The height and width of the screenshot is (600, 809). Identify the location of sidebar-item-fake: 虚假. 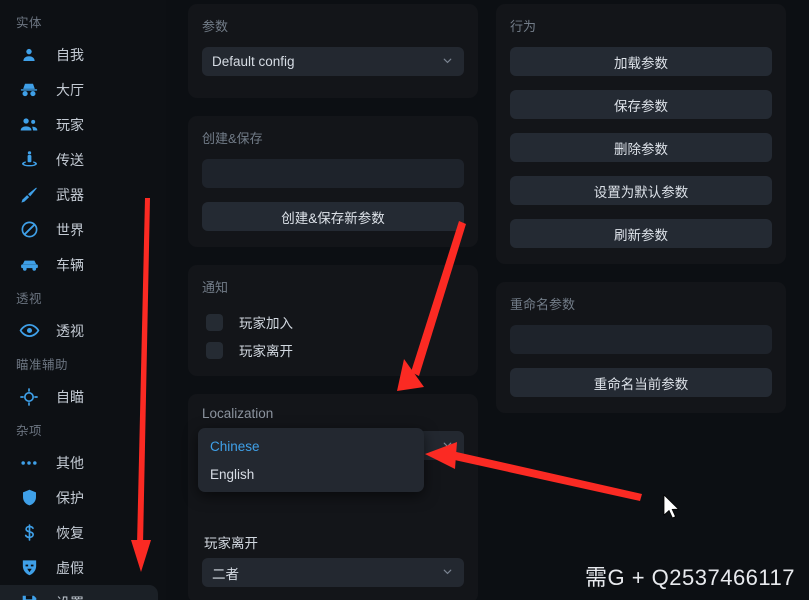
(83, 567).